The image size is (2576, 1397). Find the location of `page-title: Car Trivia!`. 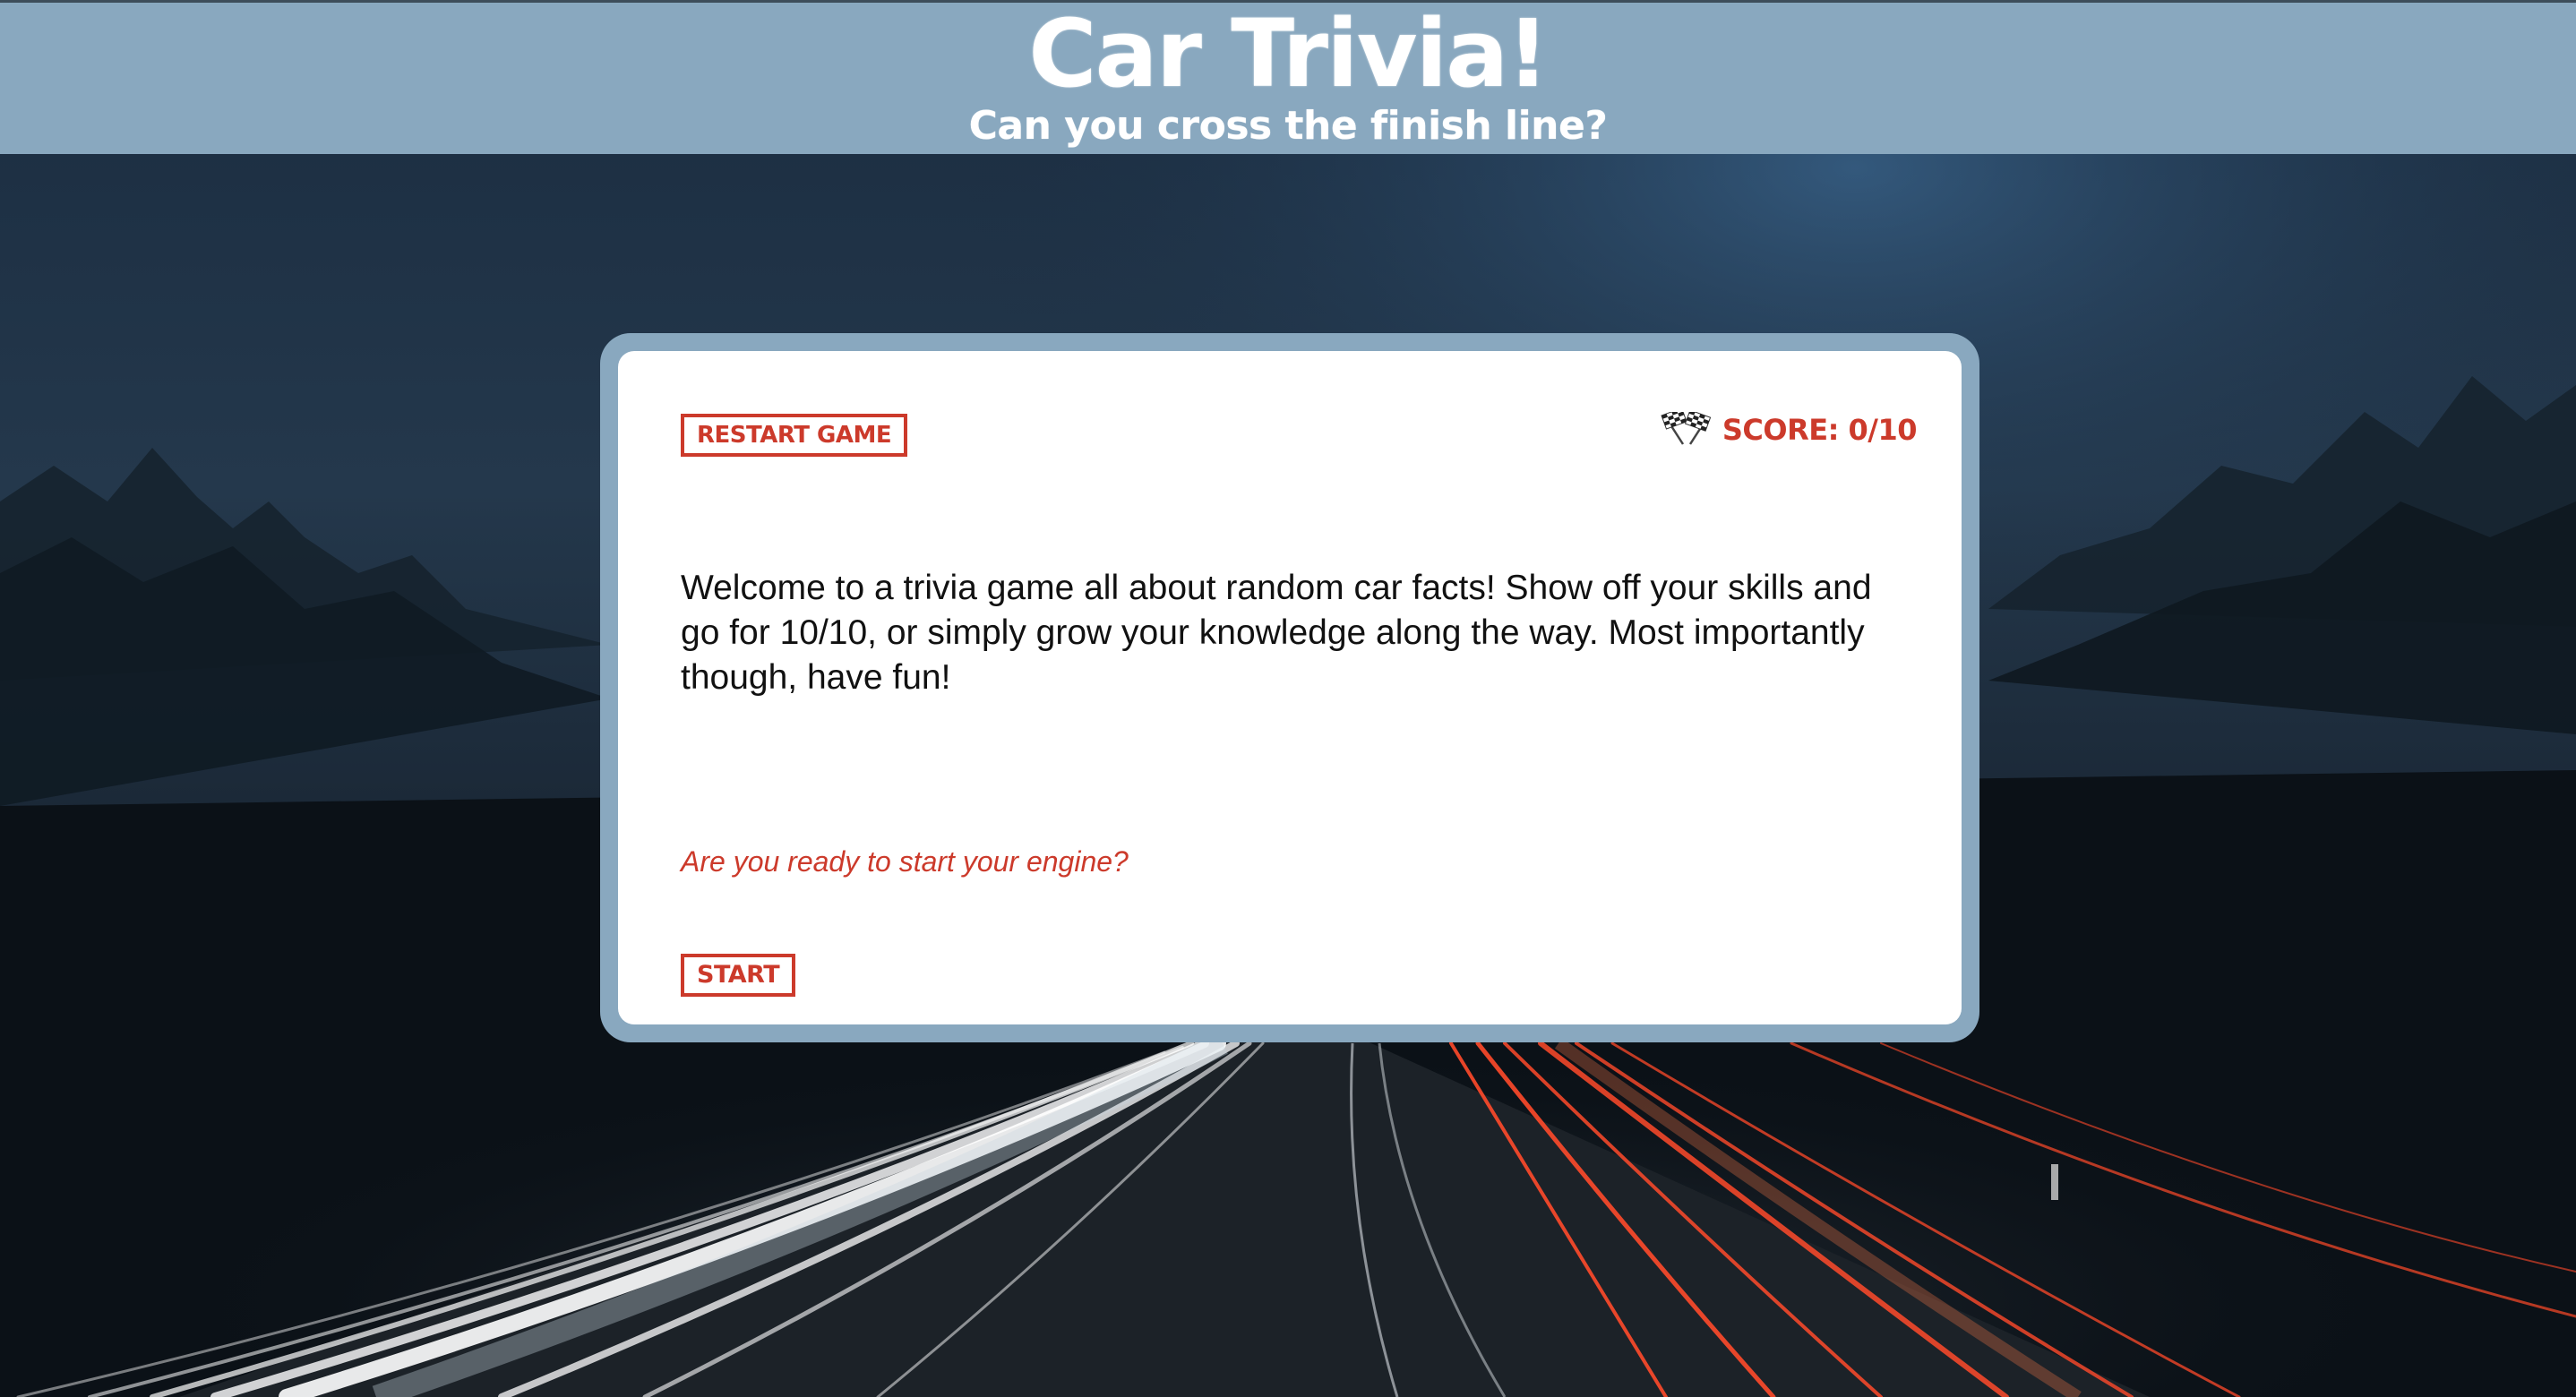

page-title: Car Trivia! is located at coordinates (1289, 54).